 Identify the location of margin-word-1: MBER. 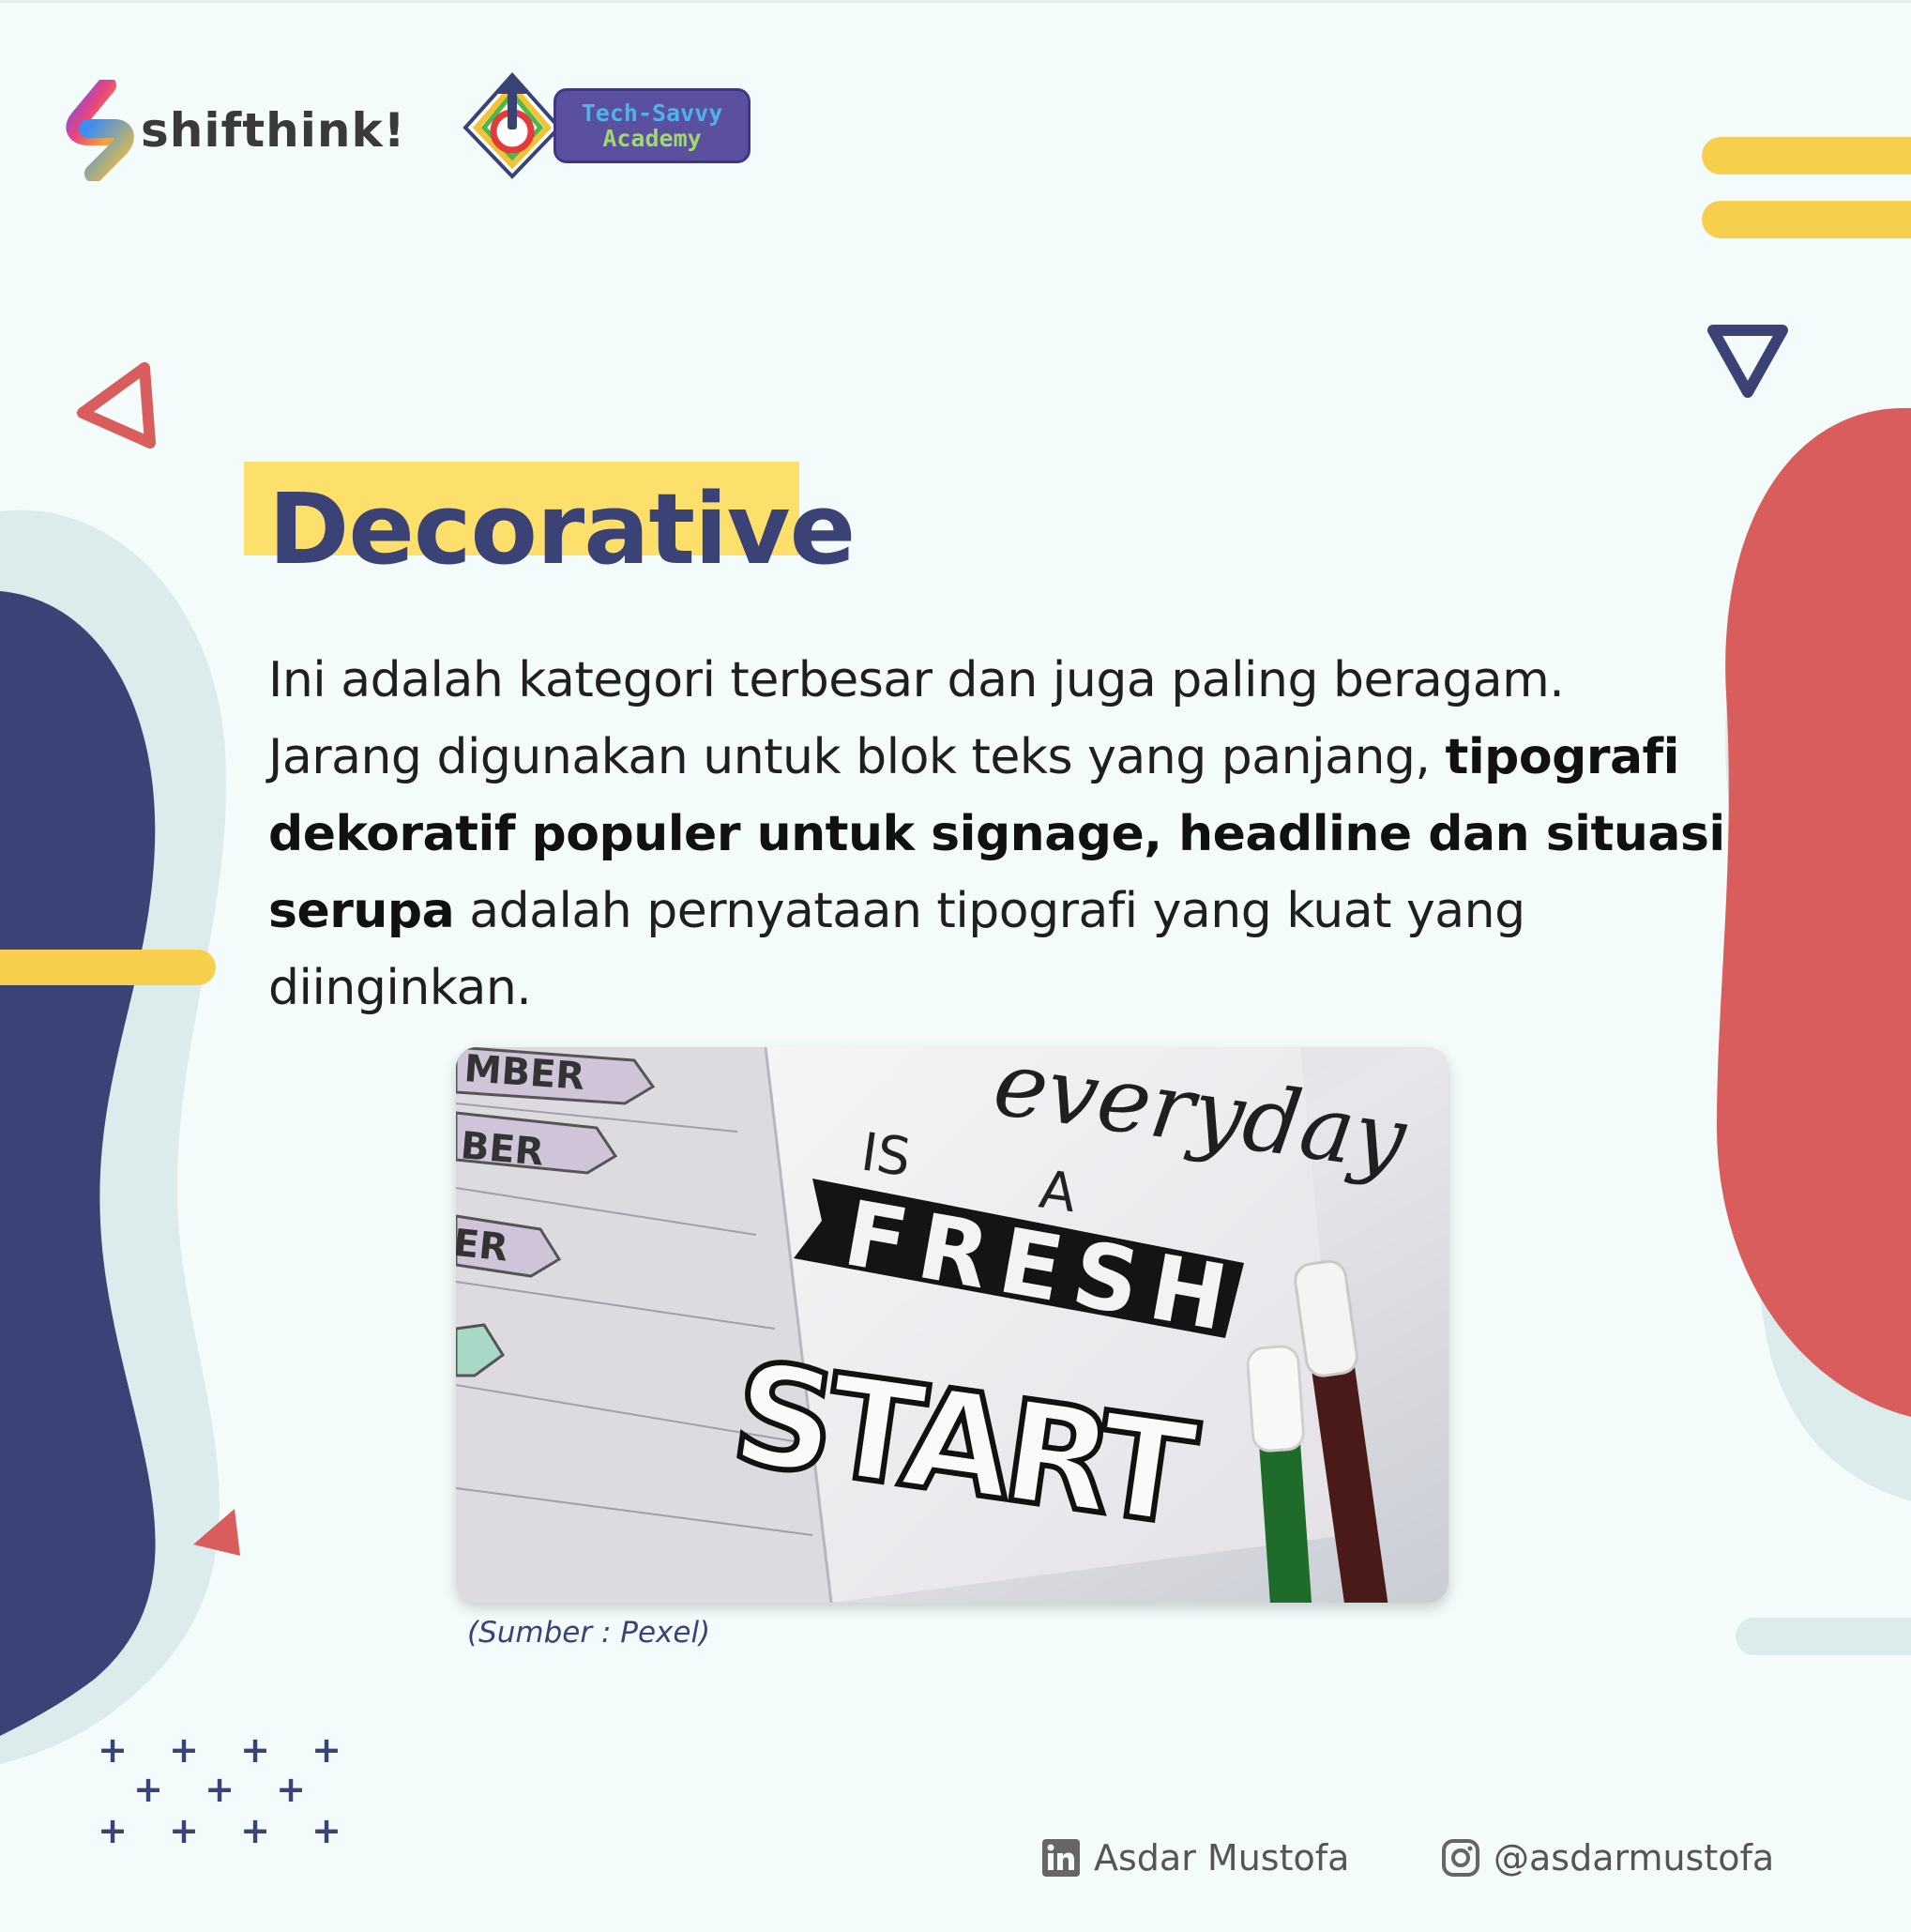
(524, 1073).